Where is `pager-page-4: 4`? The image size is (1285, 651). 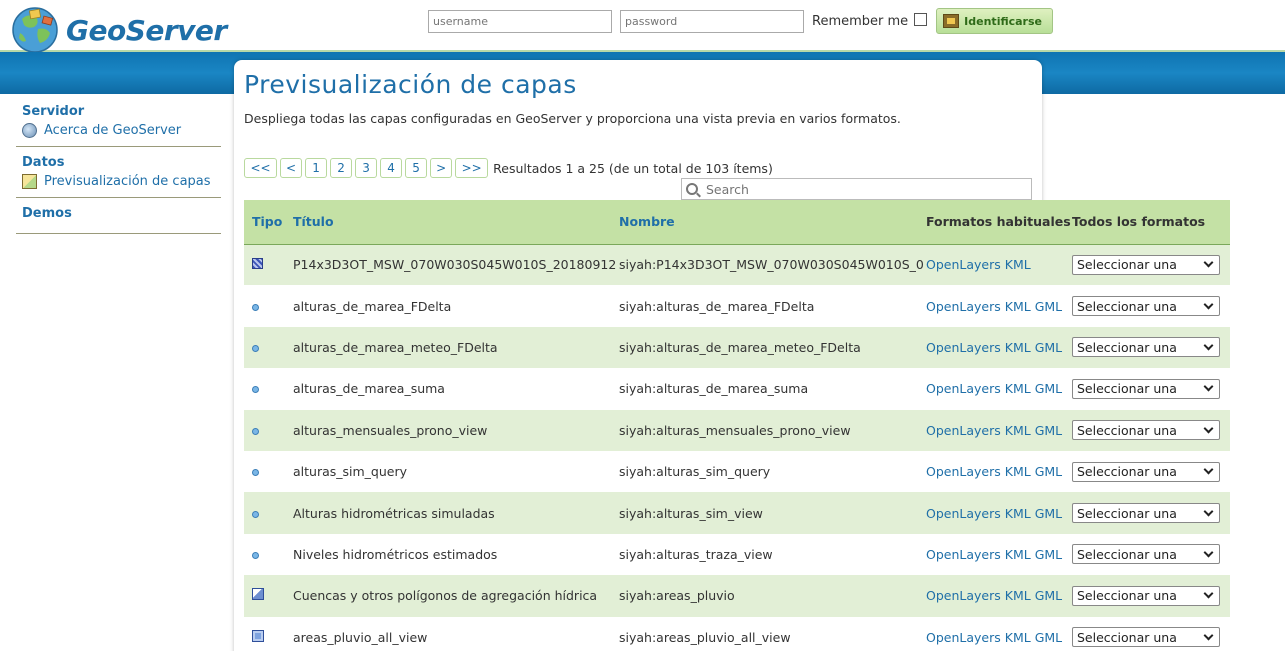
pager-page-4: 4 is located at coordinates (391, 168).